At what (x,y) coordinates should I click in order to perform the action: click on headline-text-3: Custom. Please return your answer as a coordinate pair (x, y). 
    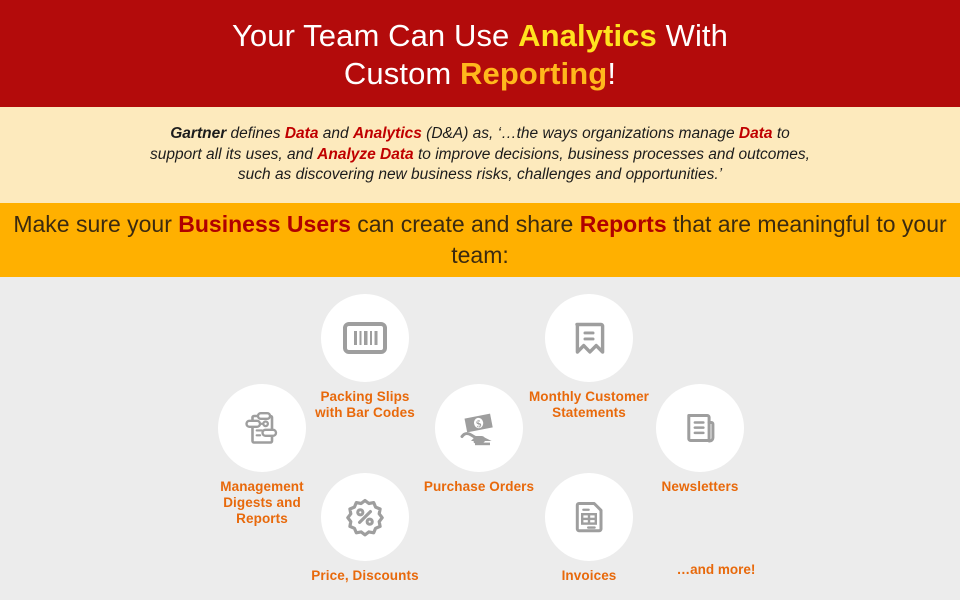
    Looking at the image, I should click on (402, 73).